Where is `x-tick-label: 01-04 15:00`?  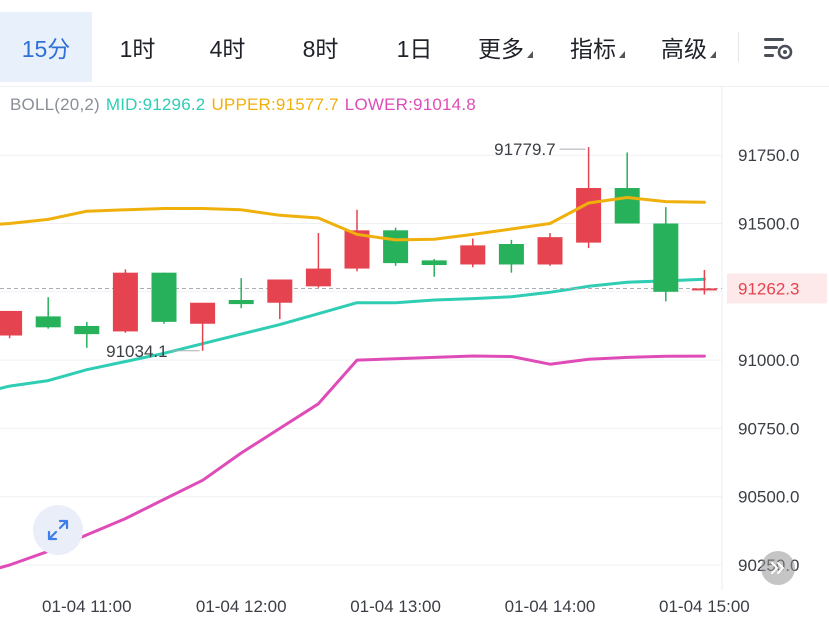
x-tick-label: 01-04 15:00 is located at coordinates (704, 606).